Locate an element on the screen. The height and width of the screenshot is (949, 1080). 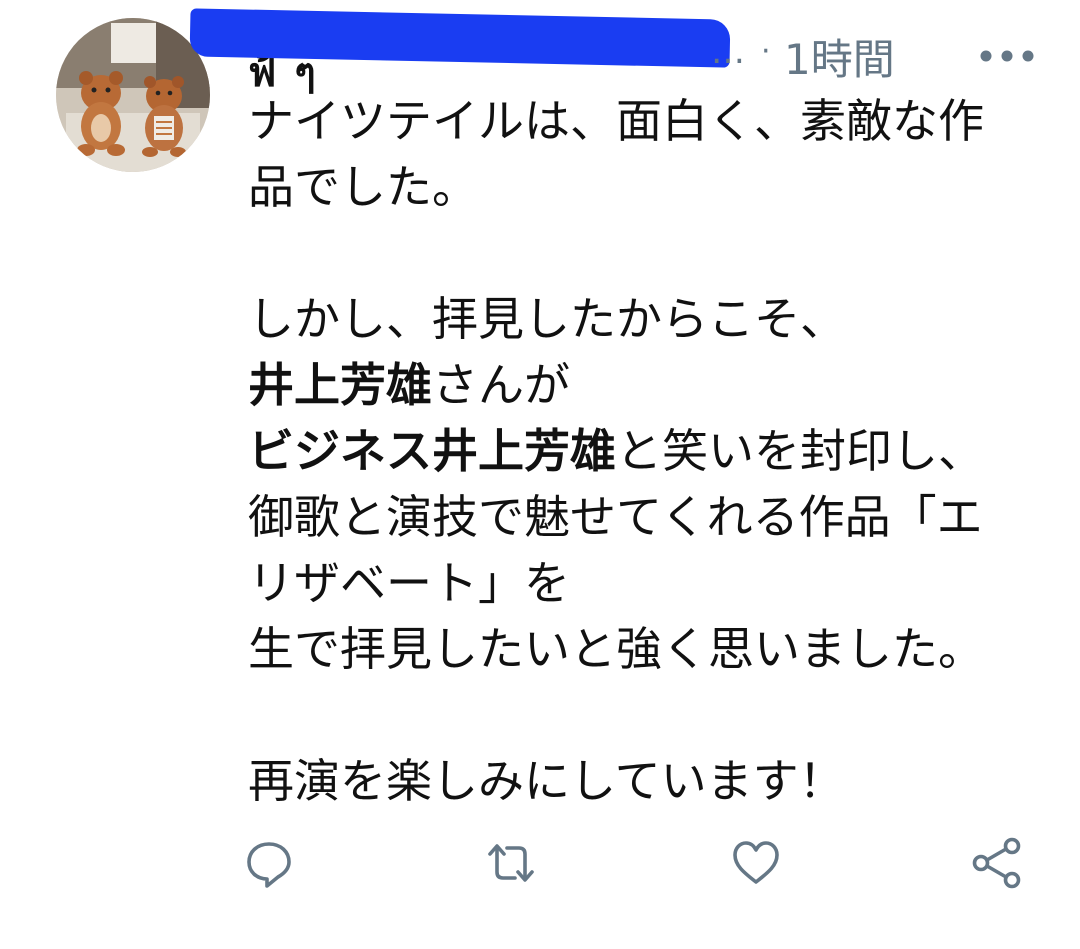
tweet-text-line: しかし、拝見したからこそ、 is located at coordinates (648, 319).